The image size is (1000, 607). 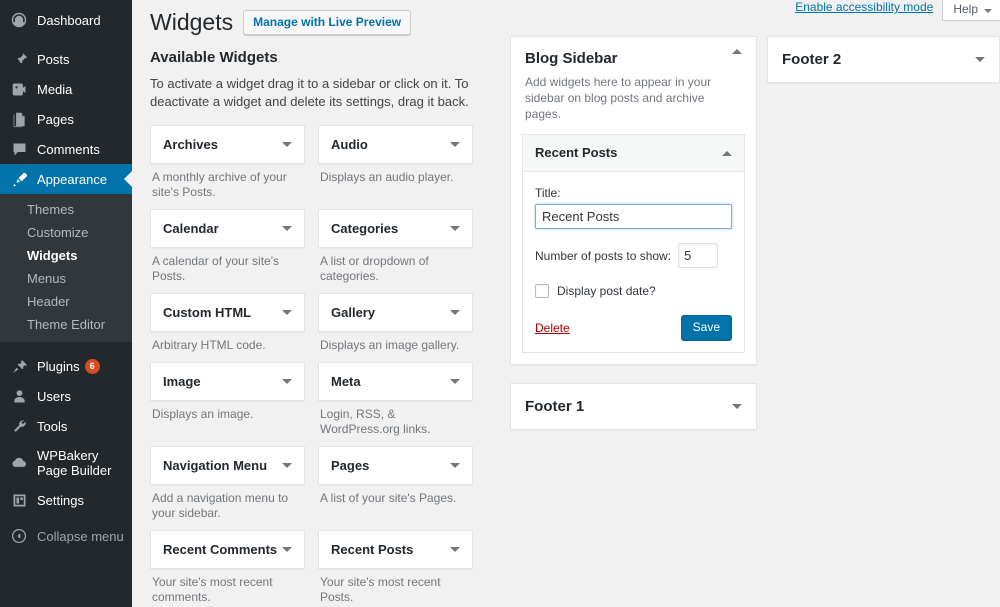 What do you see at coordinates (66, 324) in the screenshot?
I see `sidebar-item-theme-editor: Theme Editor` at bounding box center [66, 324].